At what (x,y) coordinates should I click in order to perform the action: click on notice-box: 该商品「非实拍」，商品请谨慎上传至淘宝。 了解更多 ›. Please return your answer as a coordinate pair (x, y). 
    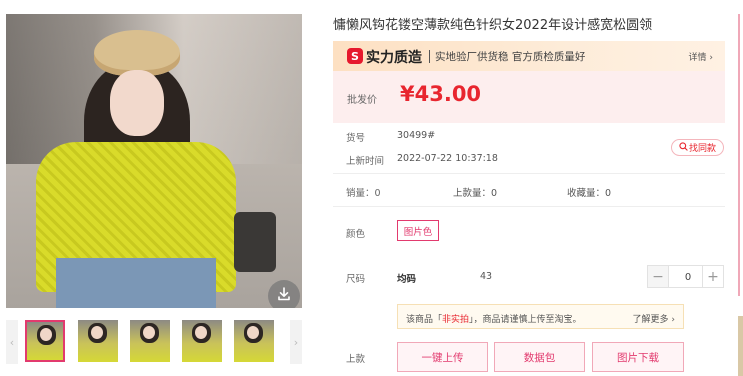
    Looking at the image, I should click on (540, 316).